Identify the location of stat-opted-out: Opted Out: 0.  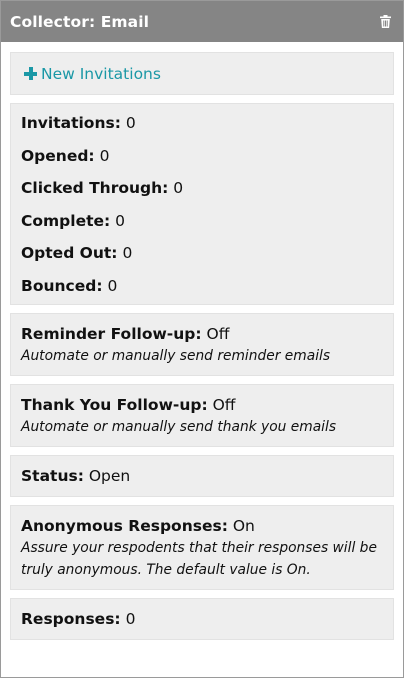
(202, 253).